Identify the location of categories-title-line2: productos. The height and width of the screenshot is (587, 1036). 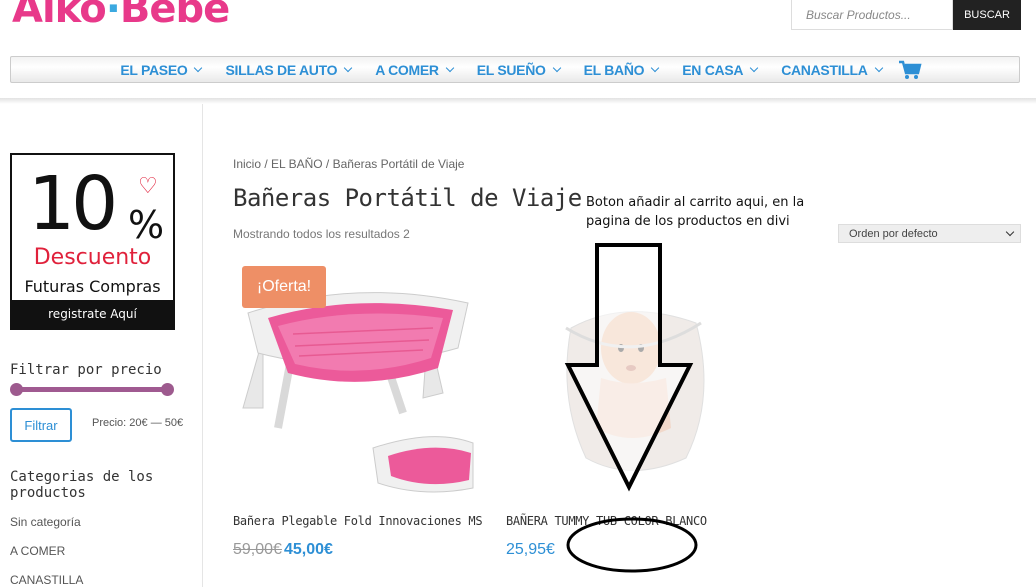
(48, 493).